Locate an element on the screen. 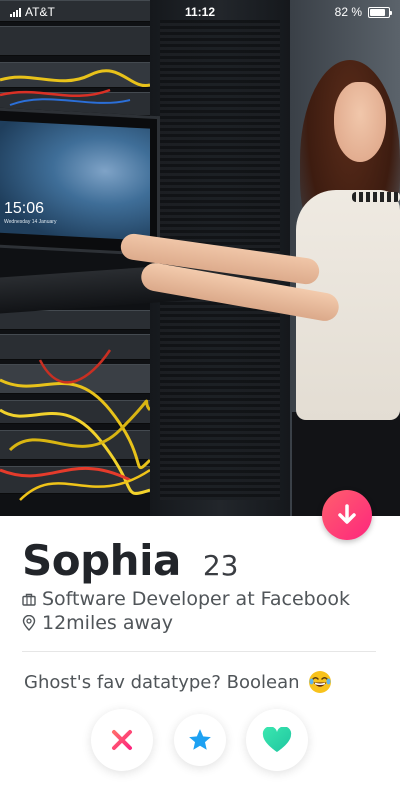 This screenshot has width=400, height=806. nope-button is located at coordinates (122, 740).